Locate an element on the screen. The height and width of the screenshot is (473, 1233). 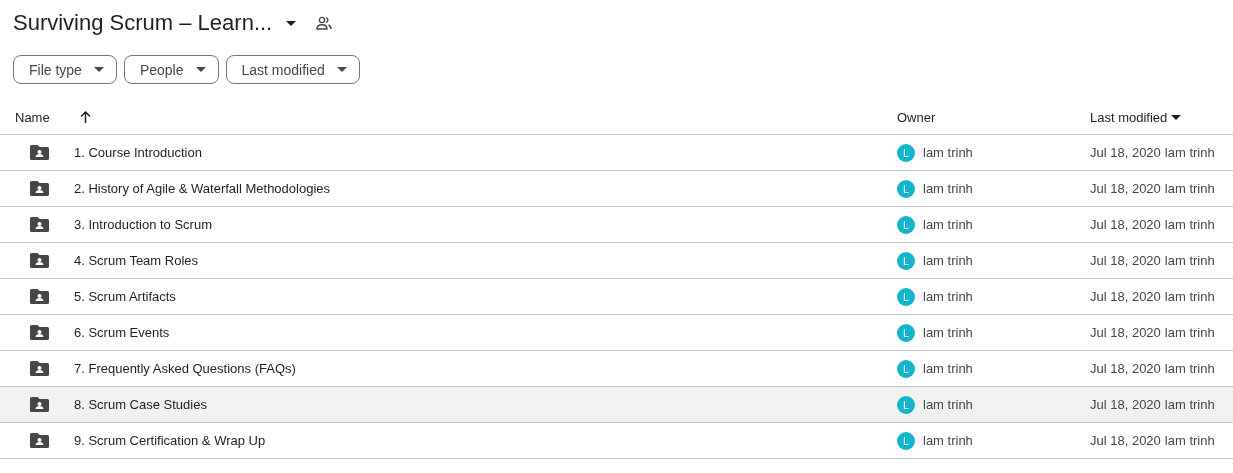
folder-name: 2. History of Agile & Waterfall Methodologies is located at coordinates (202, 188).